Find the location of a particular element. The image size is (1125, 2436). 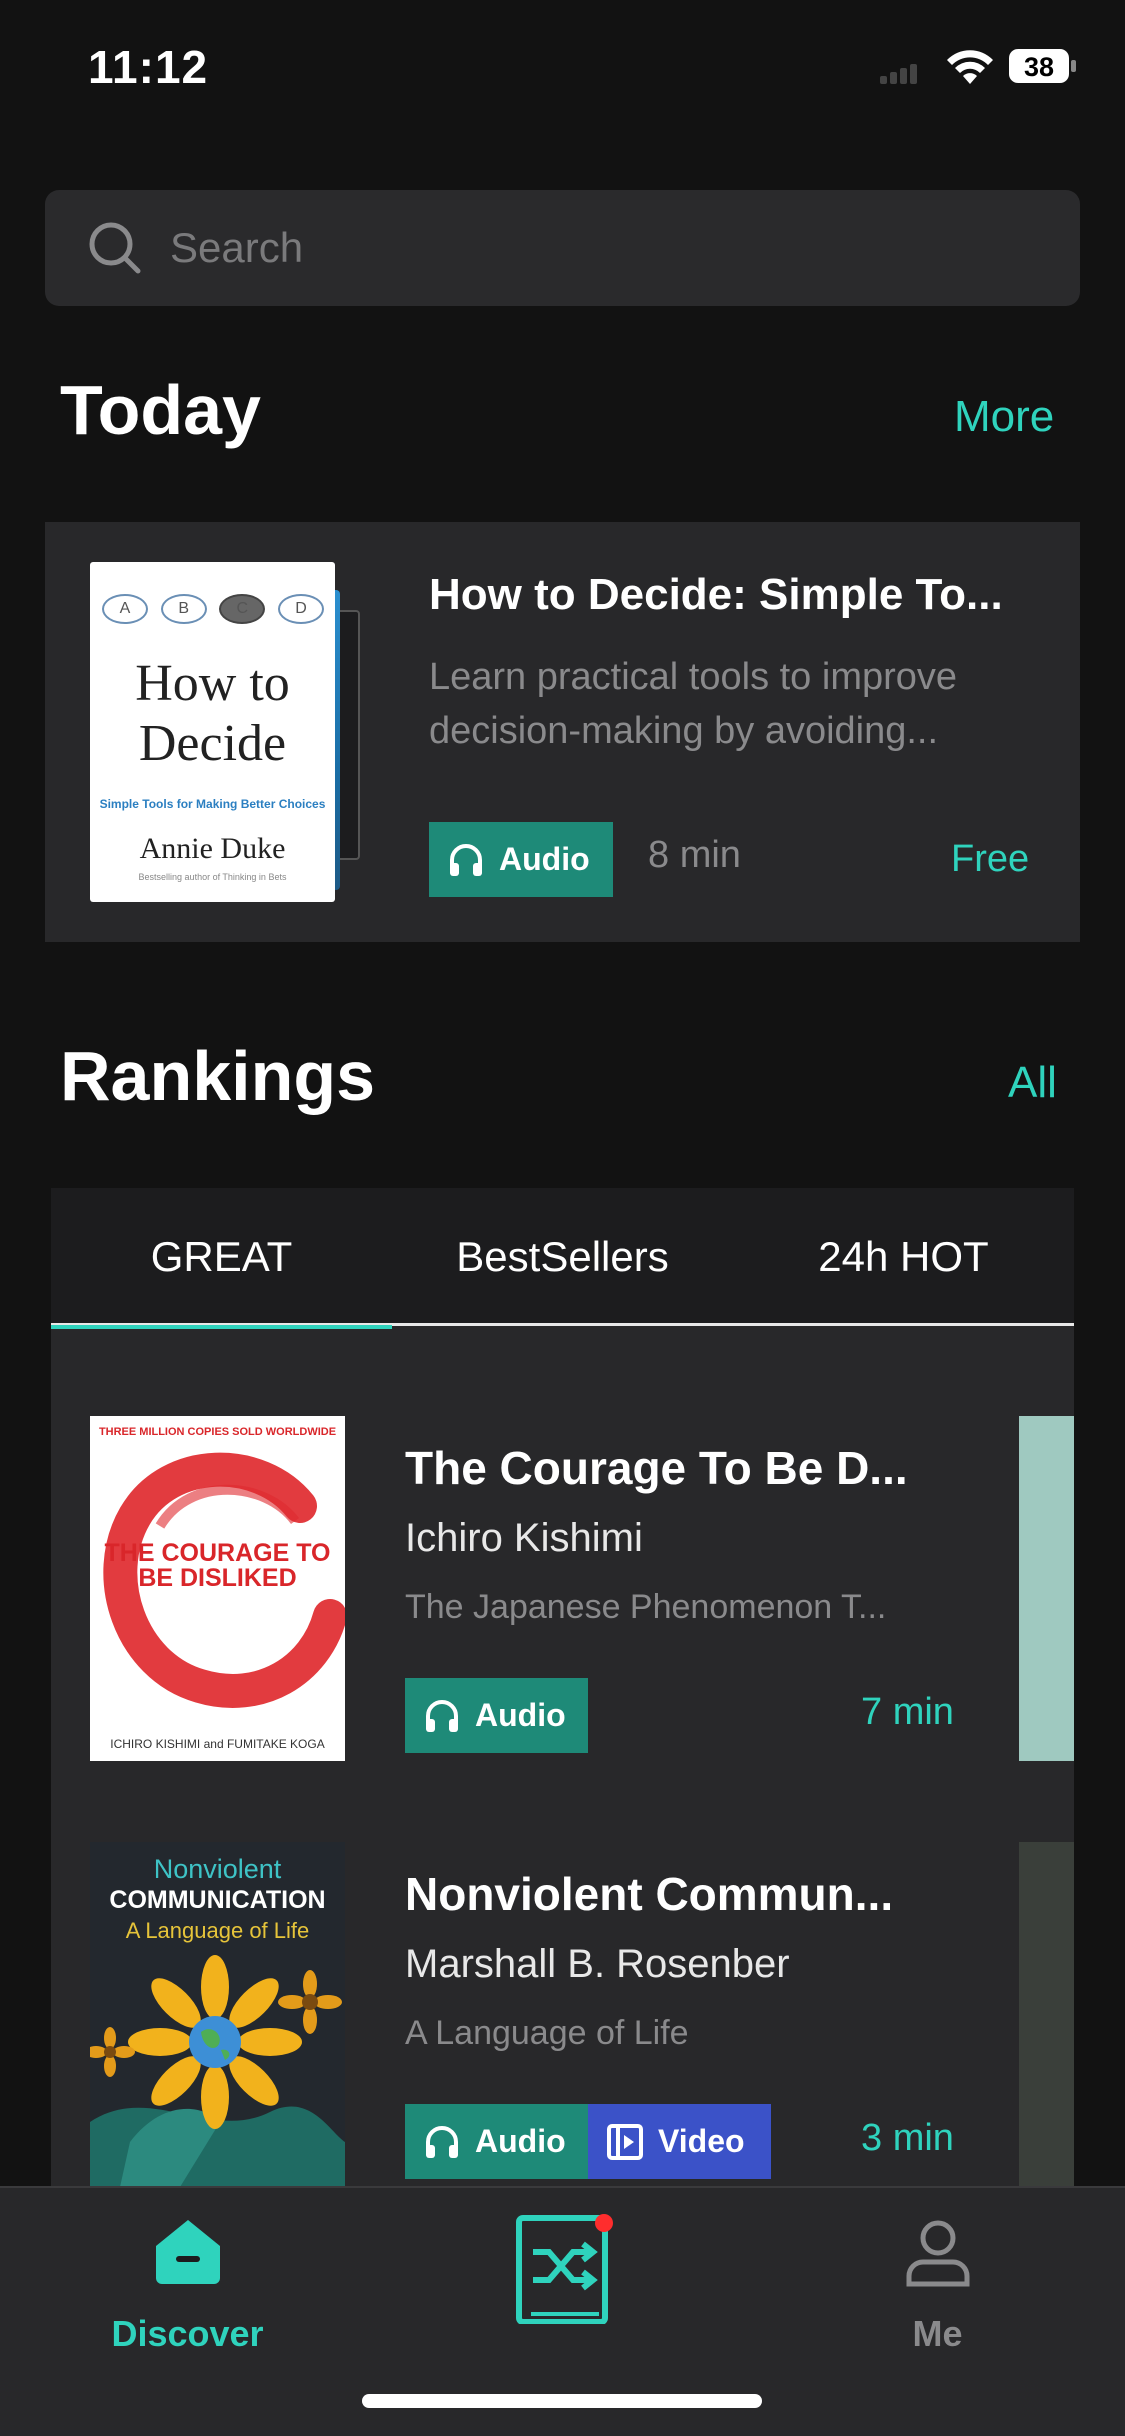

video-icon is located at coordinates (625, 2141).